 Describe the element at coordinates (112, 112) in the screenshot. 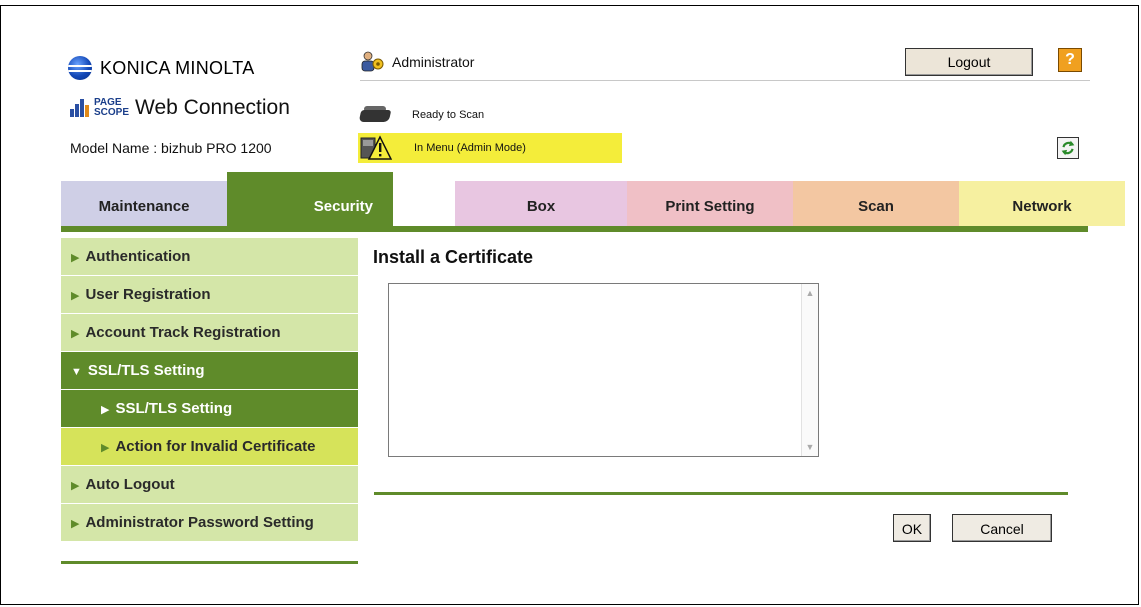

I see `pagescope-small-2: SCOPE` at that location.